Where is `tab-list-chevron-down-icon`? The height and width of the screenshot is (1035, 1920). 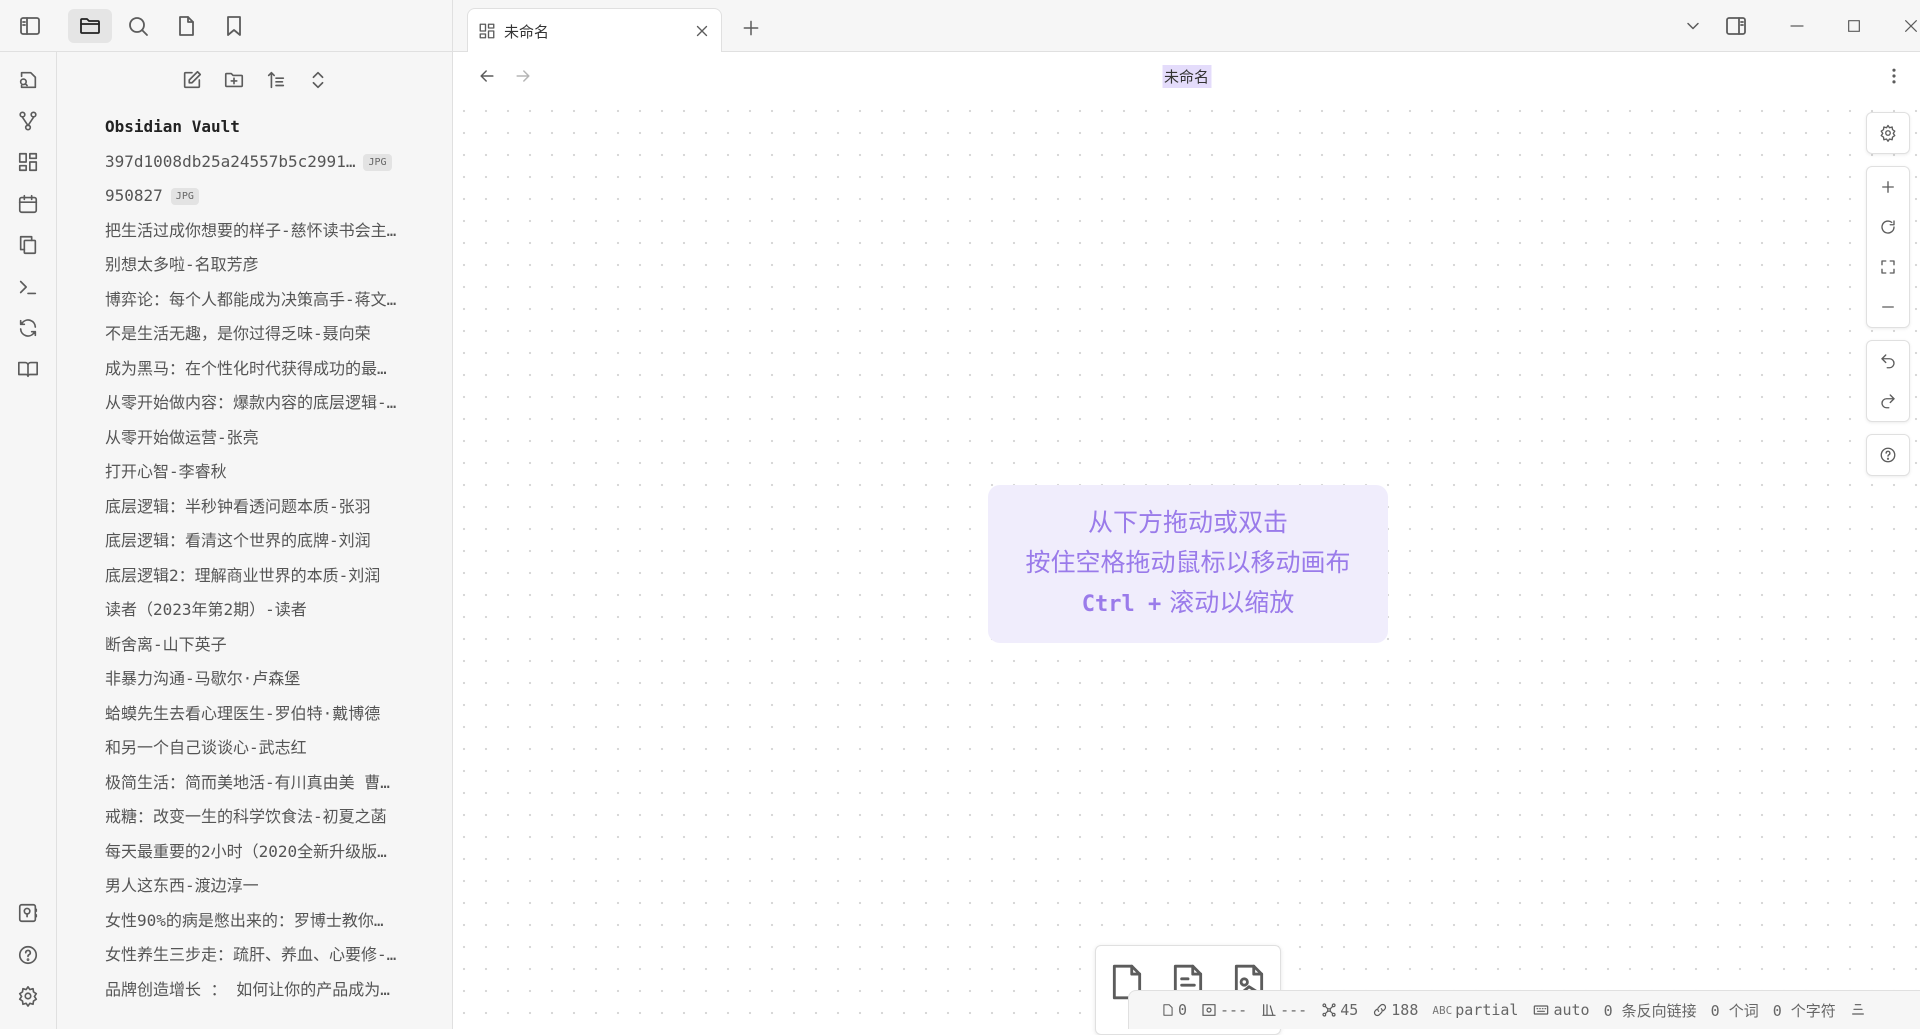
tab-list-chevron-down-icon is located at coordinates (1693, 26).